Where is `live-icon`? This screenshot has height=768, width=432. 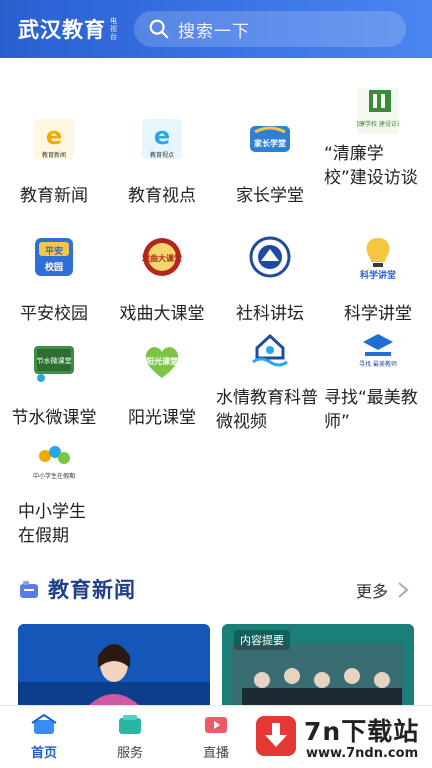 live-icon is located at coordinates (216, 725).